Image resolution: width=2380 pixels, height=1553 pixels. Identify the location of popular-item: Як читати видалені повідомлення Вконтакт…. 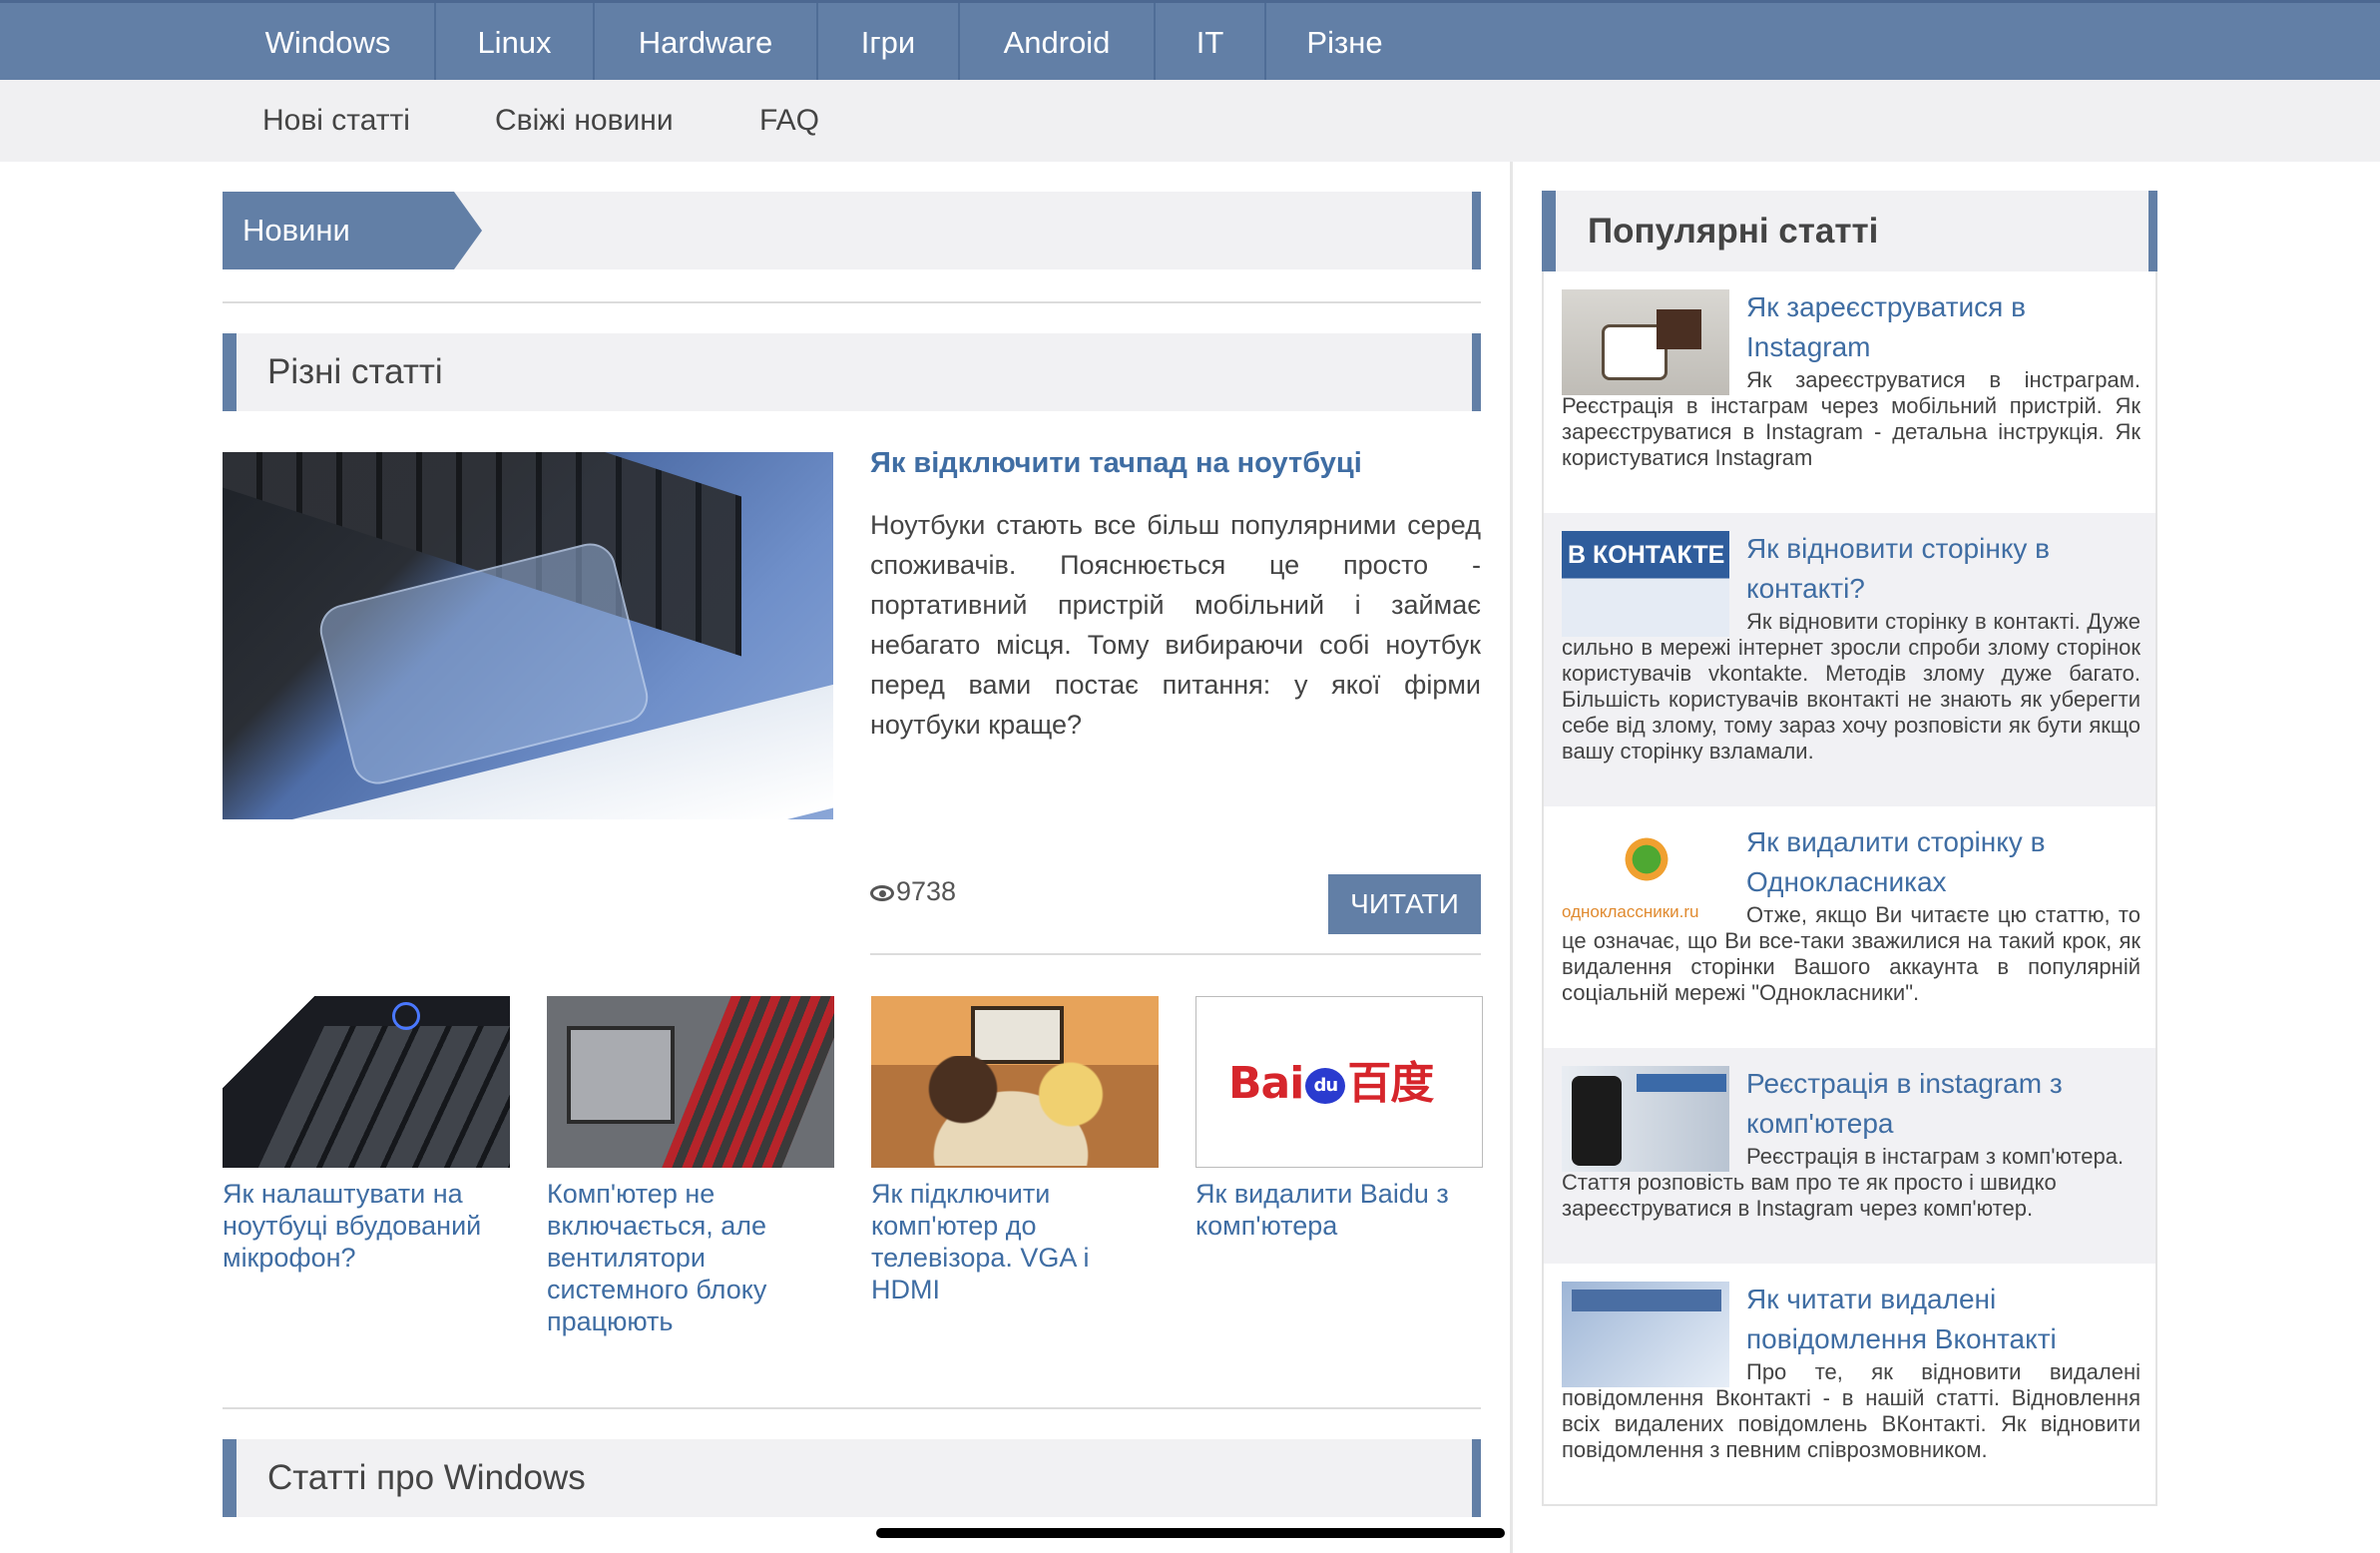
(1849, 1383).